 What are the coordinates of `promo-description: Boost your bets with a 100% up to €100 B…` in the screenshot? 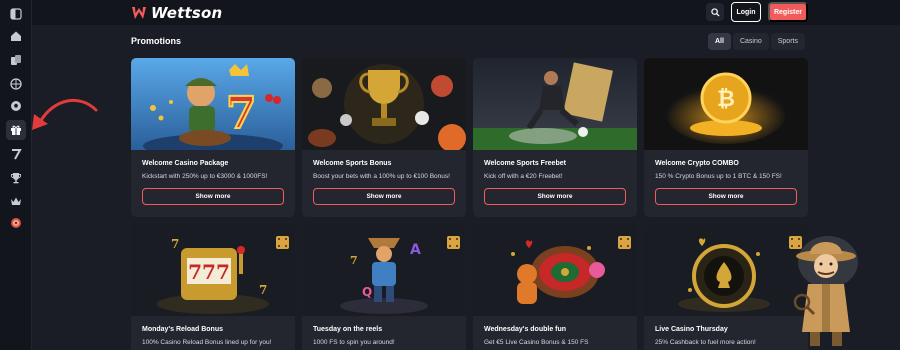 It's located at (381, 176).